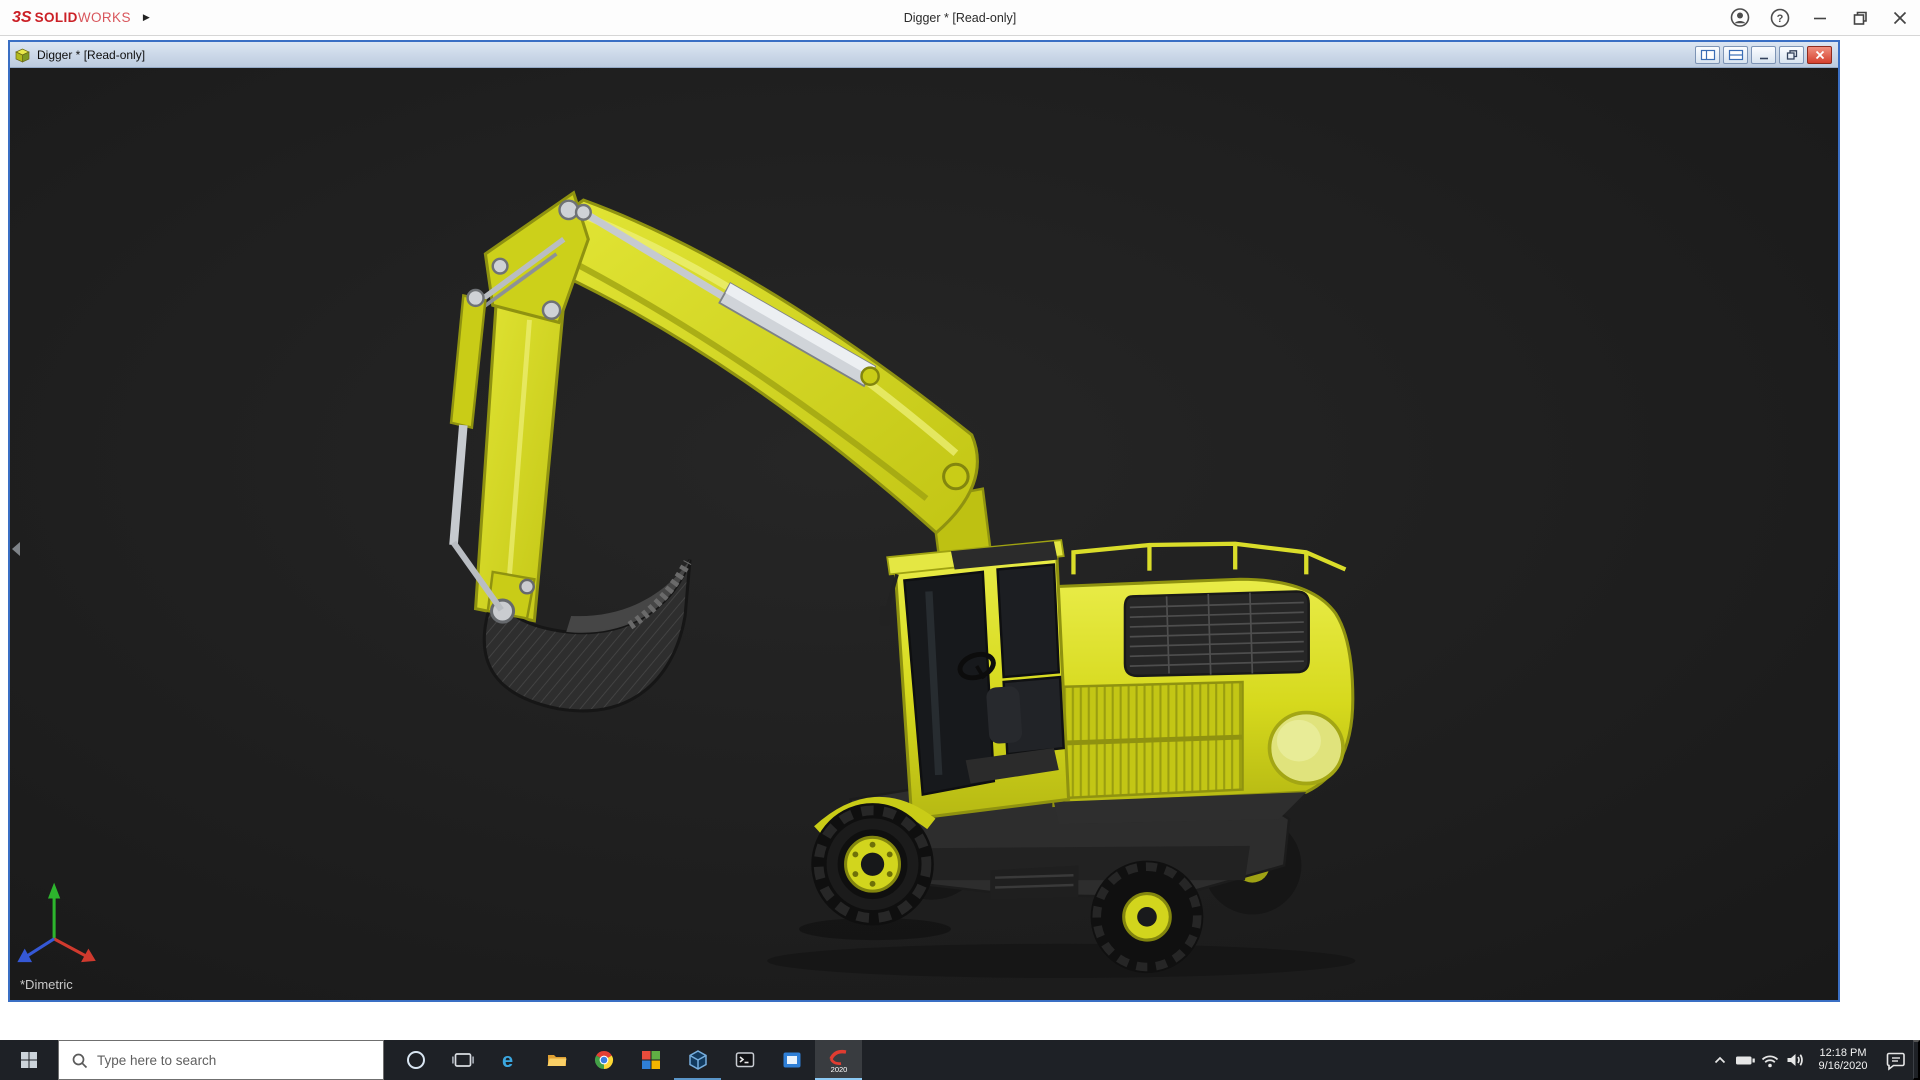 Image resolution: width=1920 pixels, height=1080 pixels. I want to click on doc-minimize-icon, so click(1763, 58).